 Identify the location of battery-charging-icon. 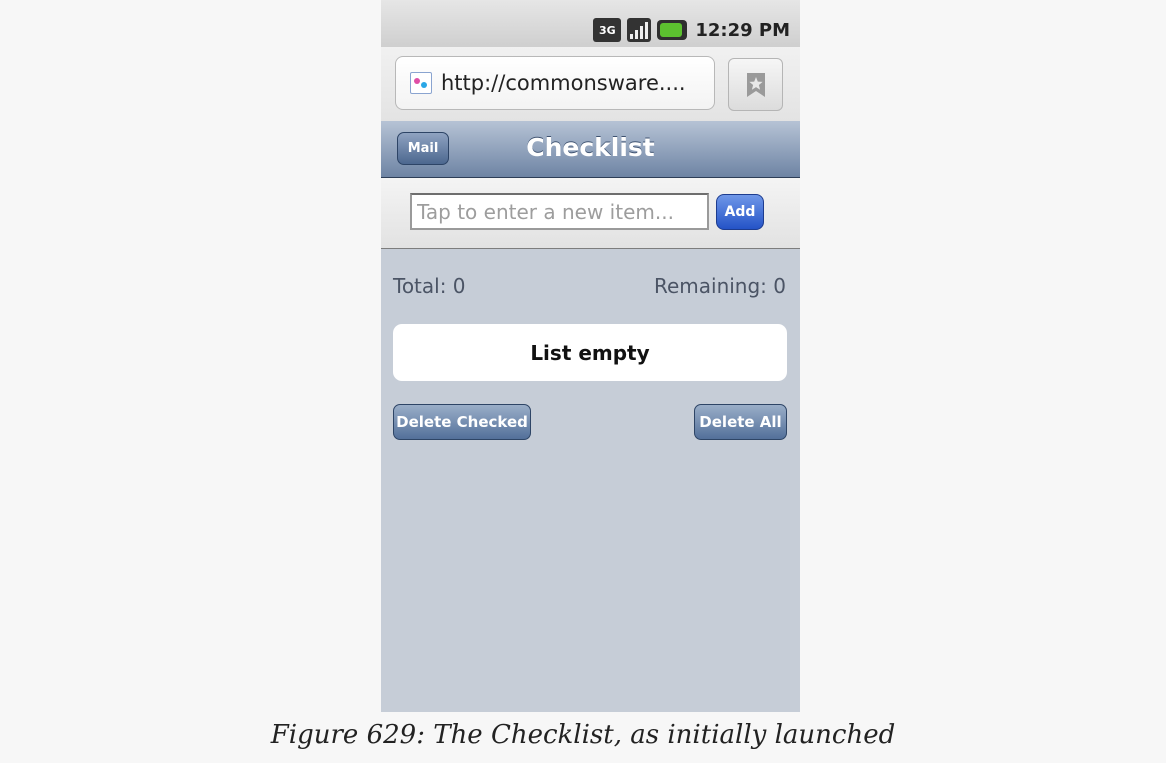
(672, 30).